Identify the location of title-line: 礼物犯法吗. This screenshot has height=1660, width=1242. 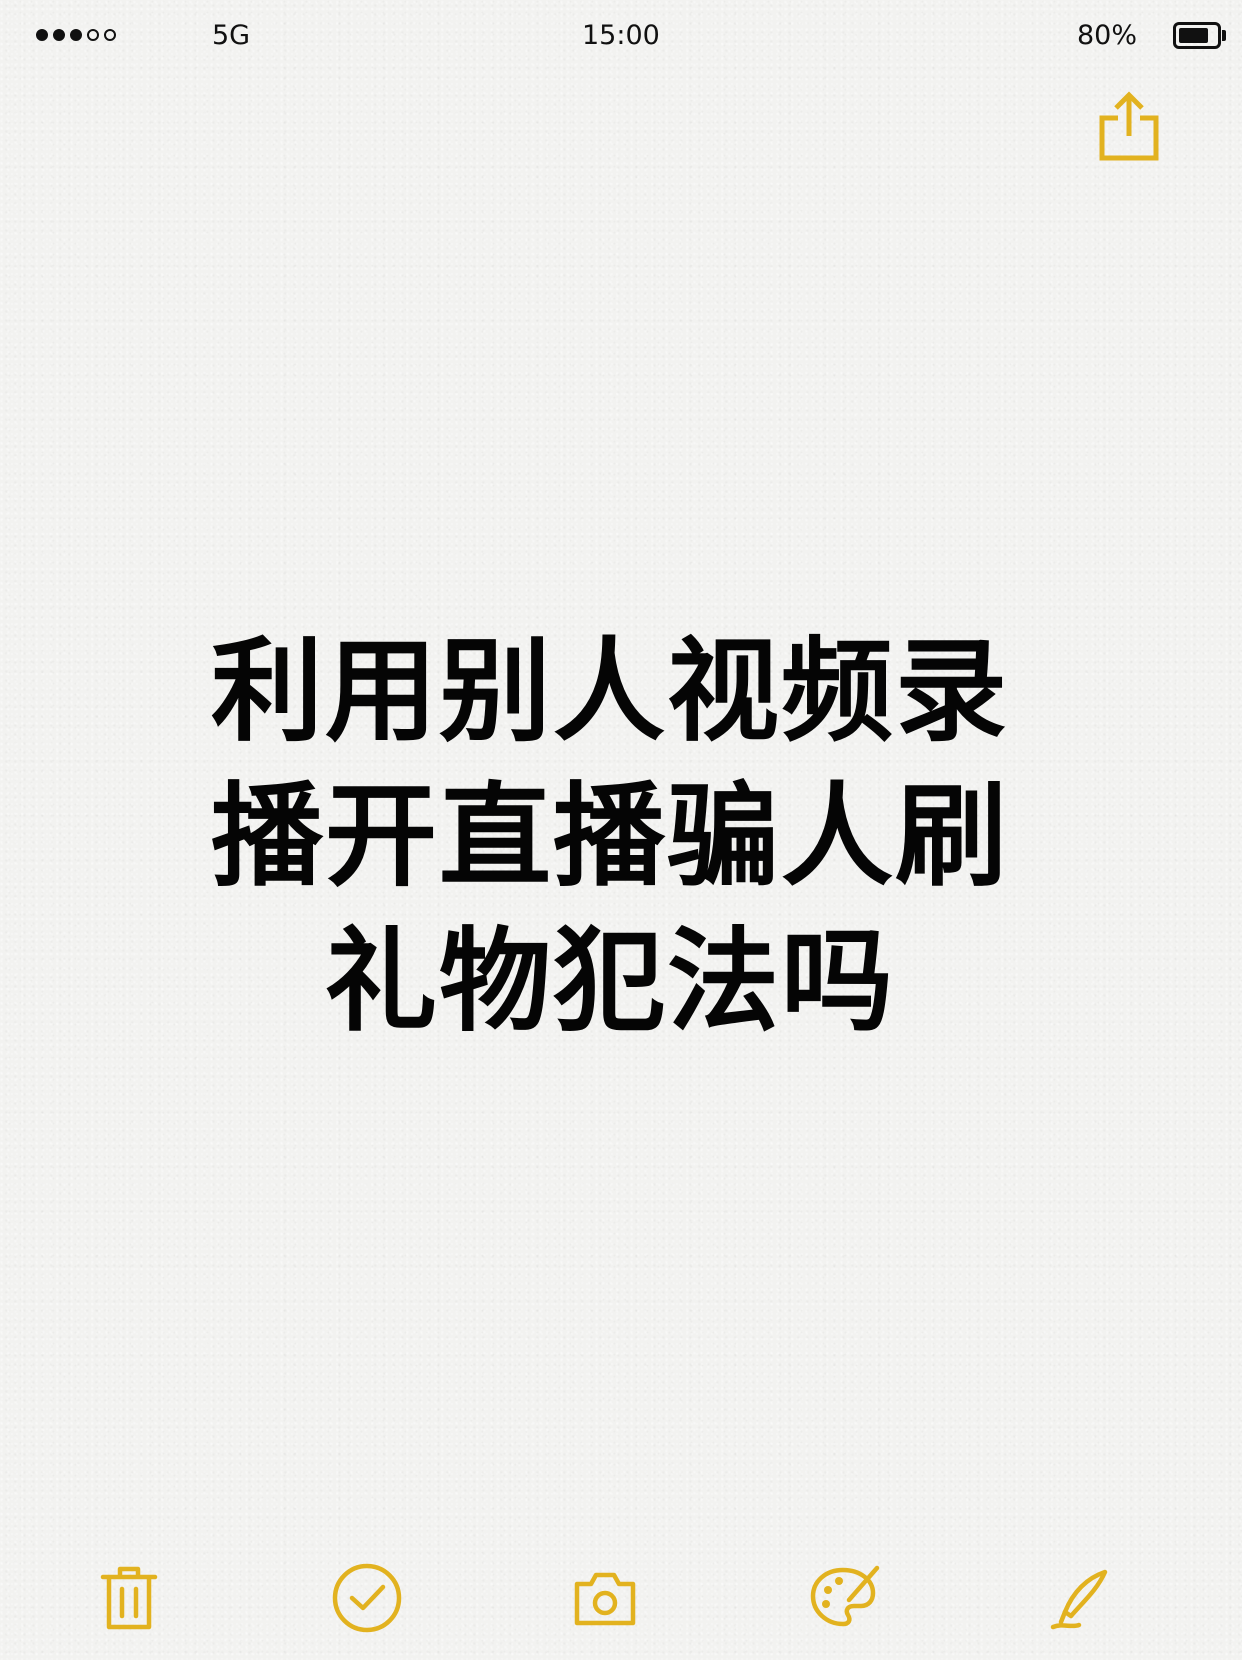
(610, 982).